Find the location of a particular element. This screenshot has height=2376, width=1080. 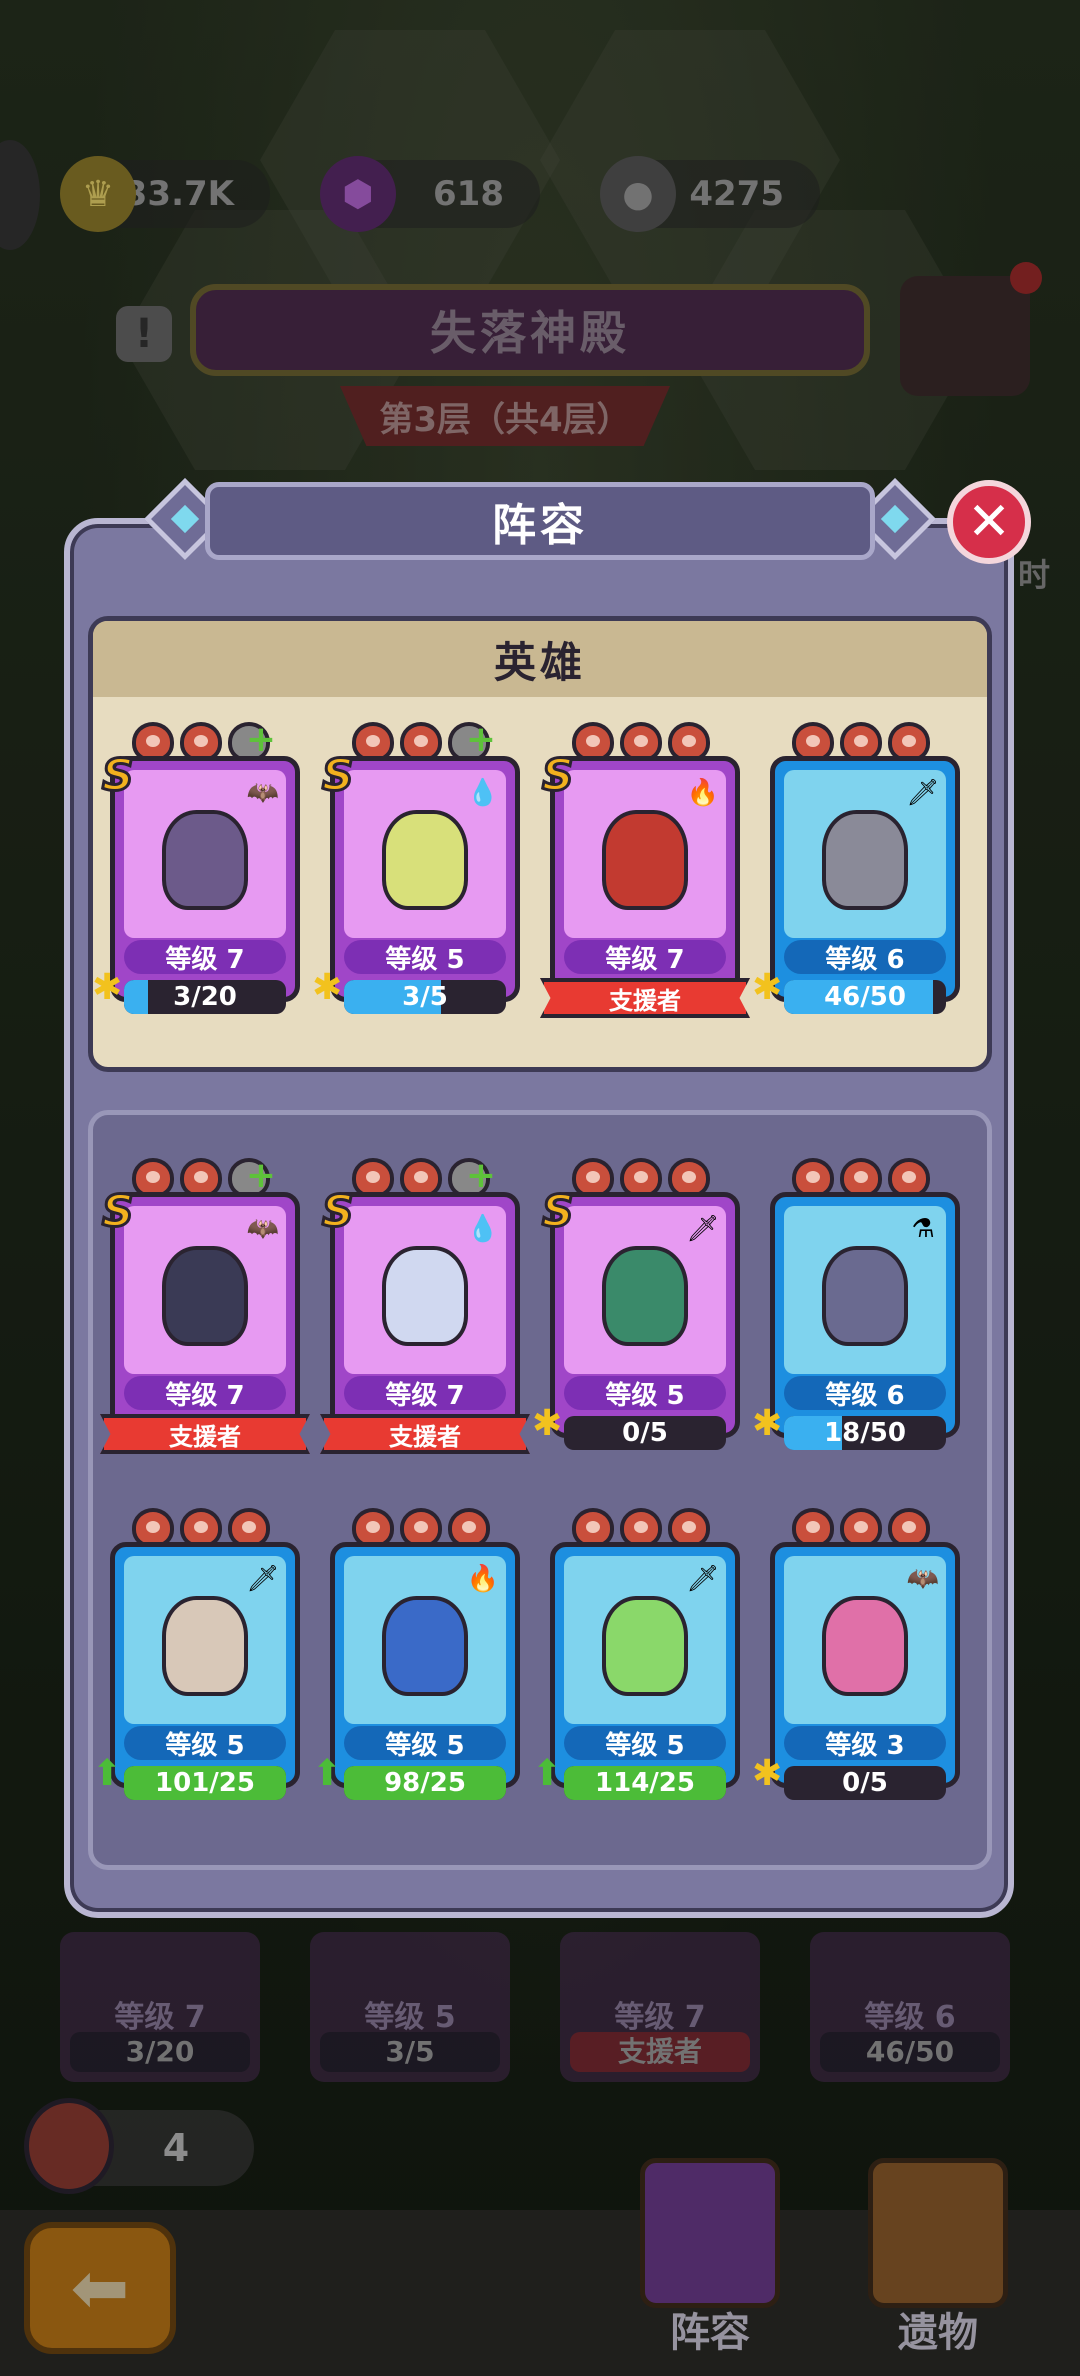

hero-card: 🗡 等级 6 46/50 ✱ is located at coordinates (856, 868).